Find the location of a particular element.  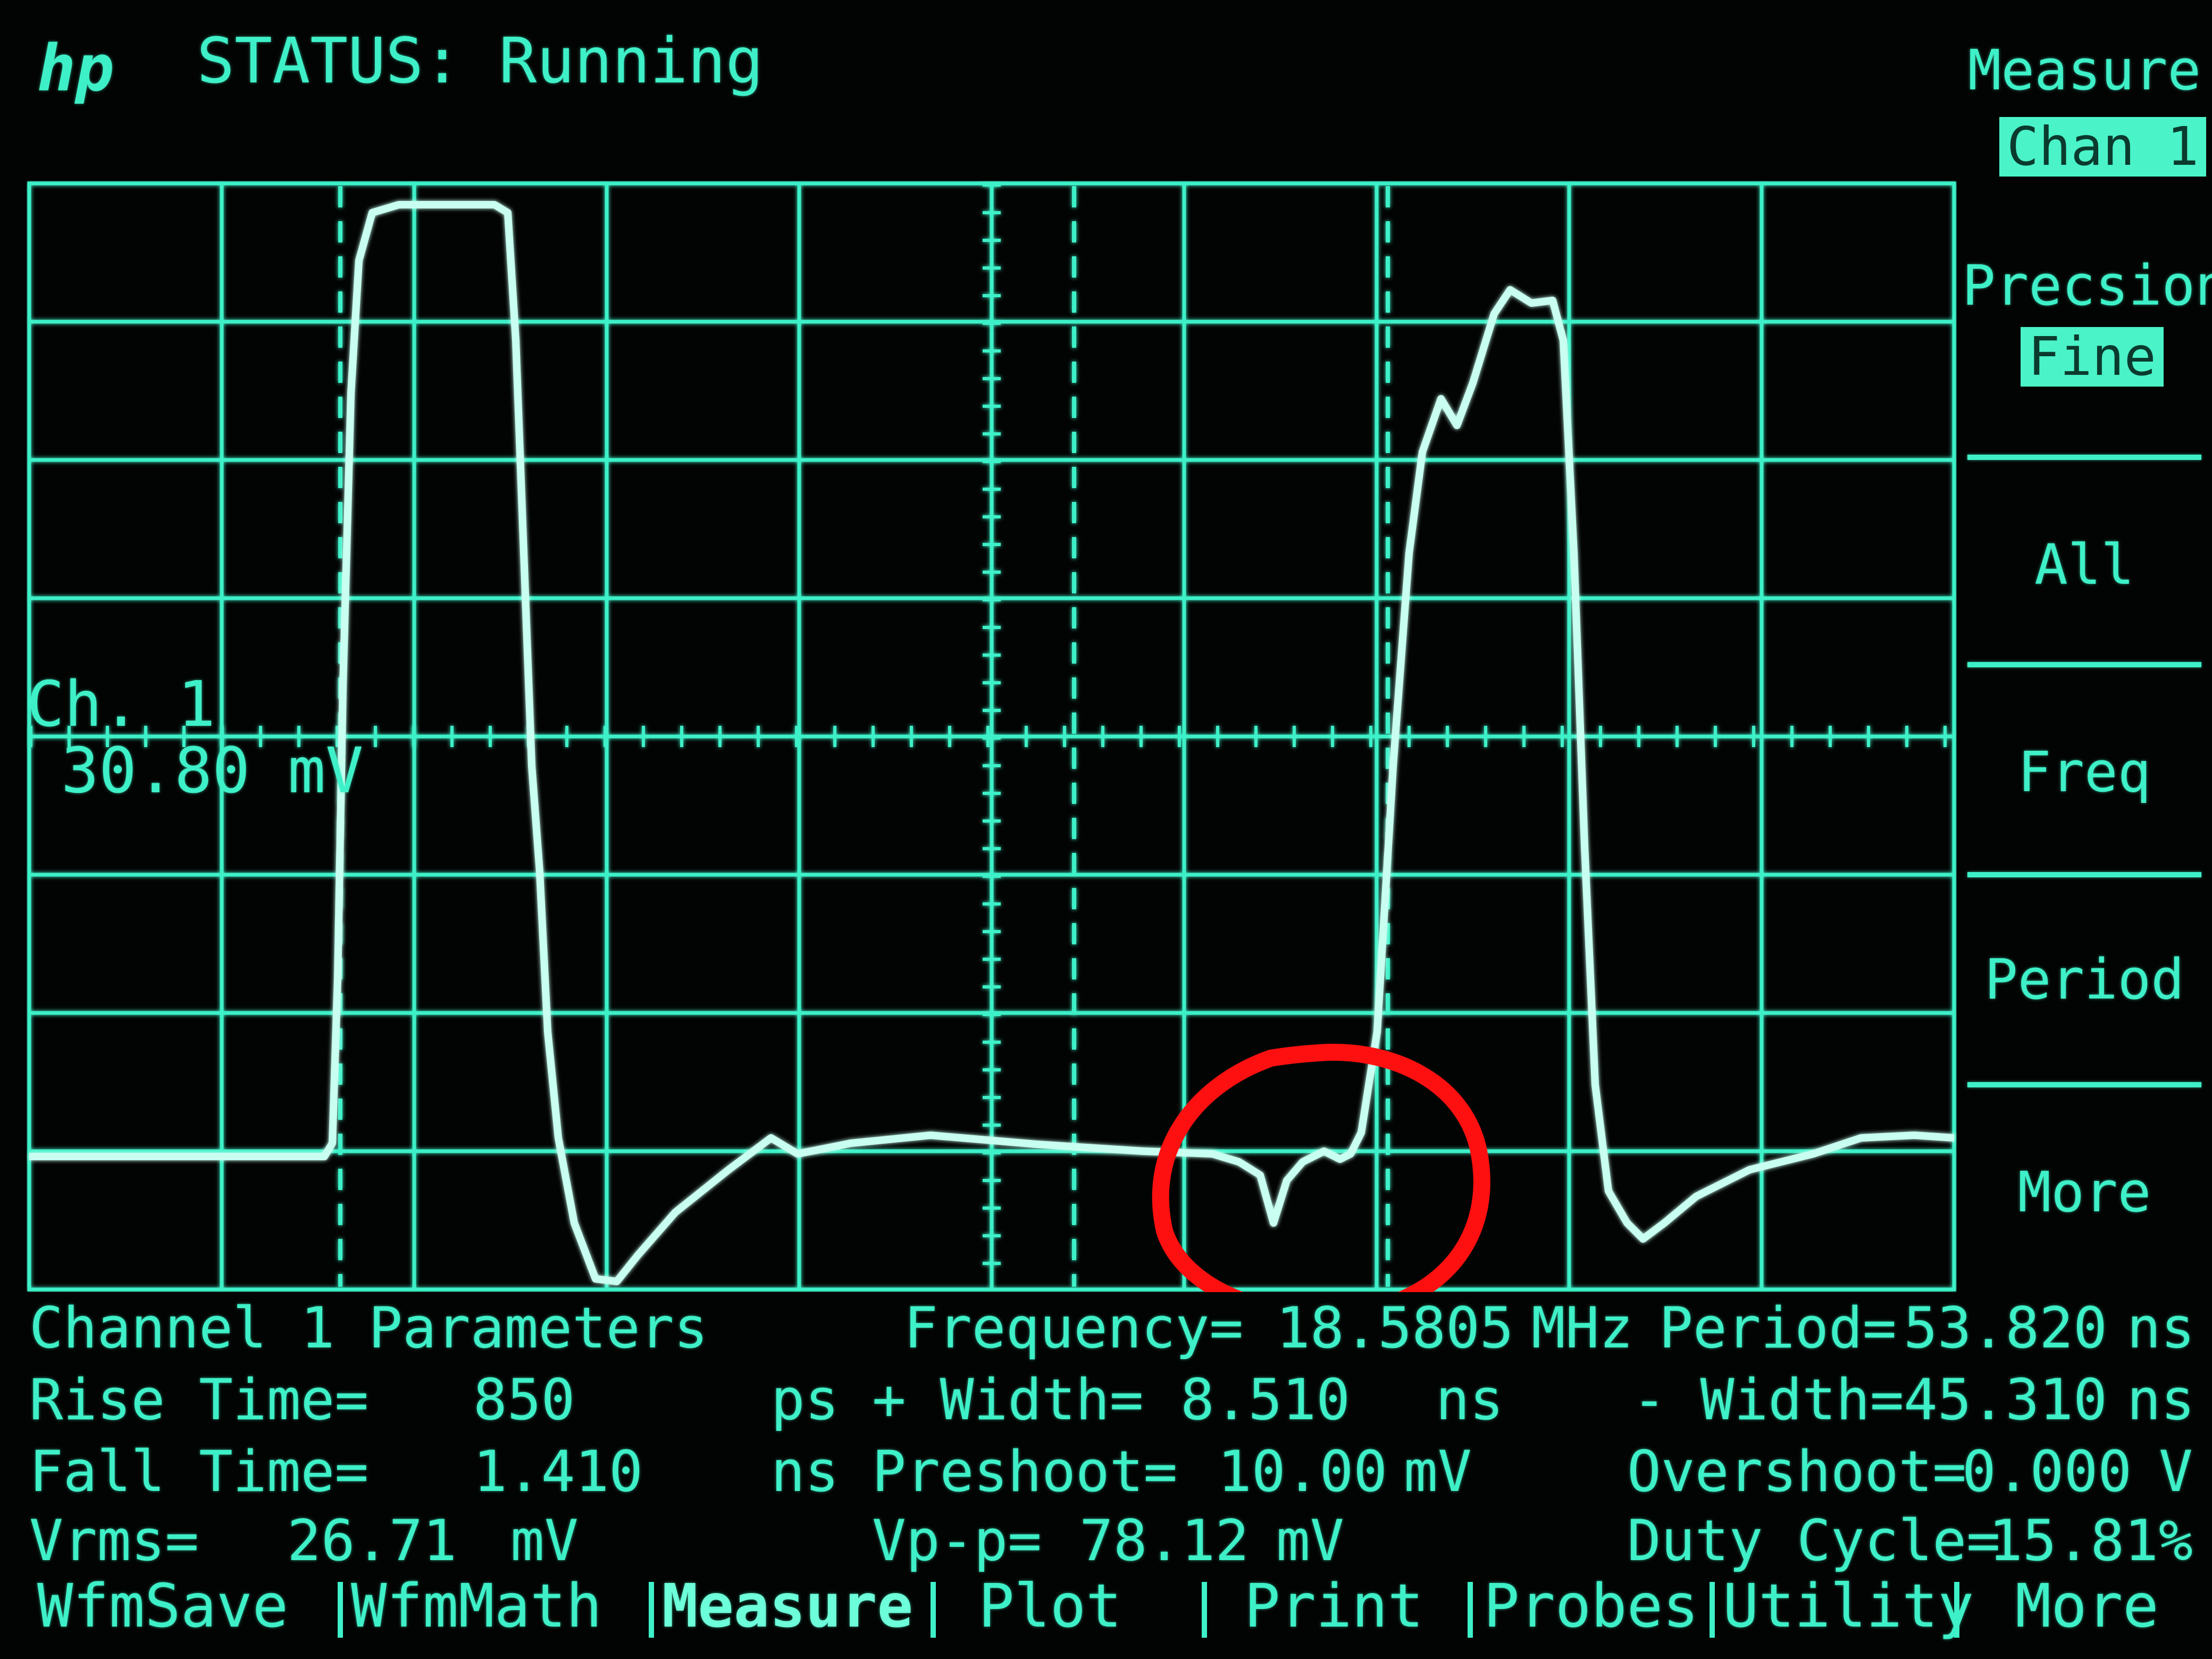

softkey-title: More is located at coordinates (2084, 1192).